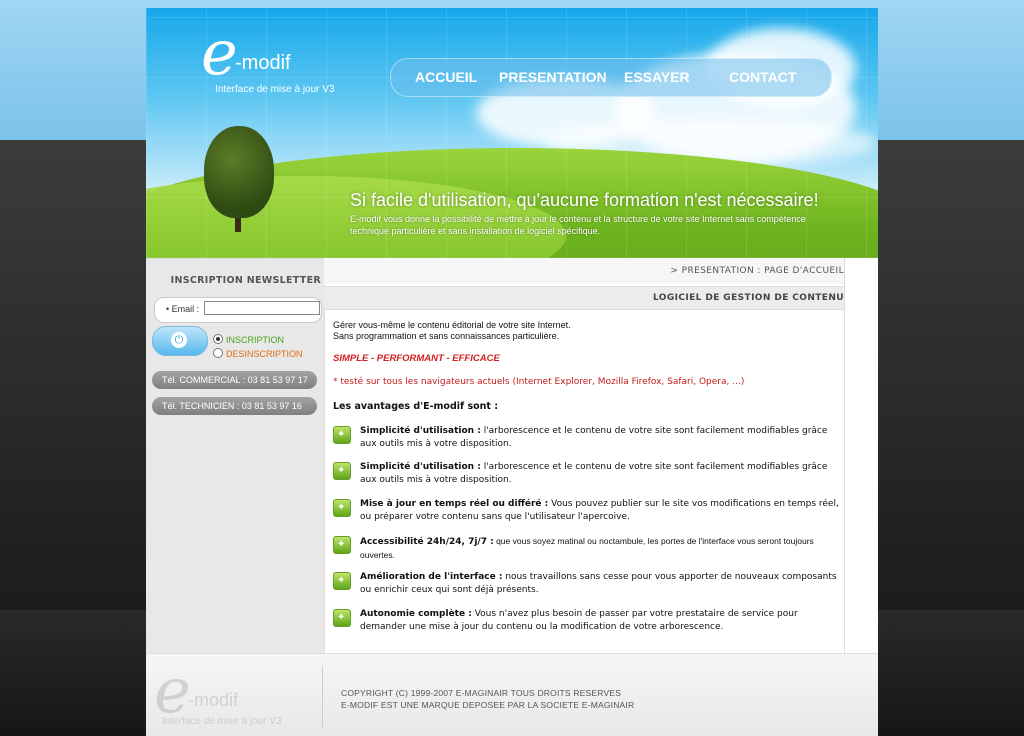 The height and width of the screenshot is (736, 1024). Describe the element at coordinates (584, 271) in the screenshot. I see `breadcrumb: > PRESENTATION : PAGE D'ACCUEIL` at that location.